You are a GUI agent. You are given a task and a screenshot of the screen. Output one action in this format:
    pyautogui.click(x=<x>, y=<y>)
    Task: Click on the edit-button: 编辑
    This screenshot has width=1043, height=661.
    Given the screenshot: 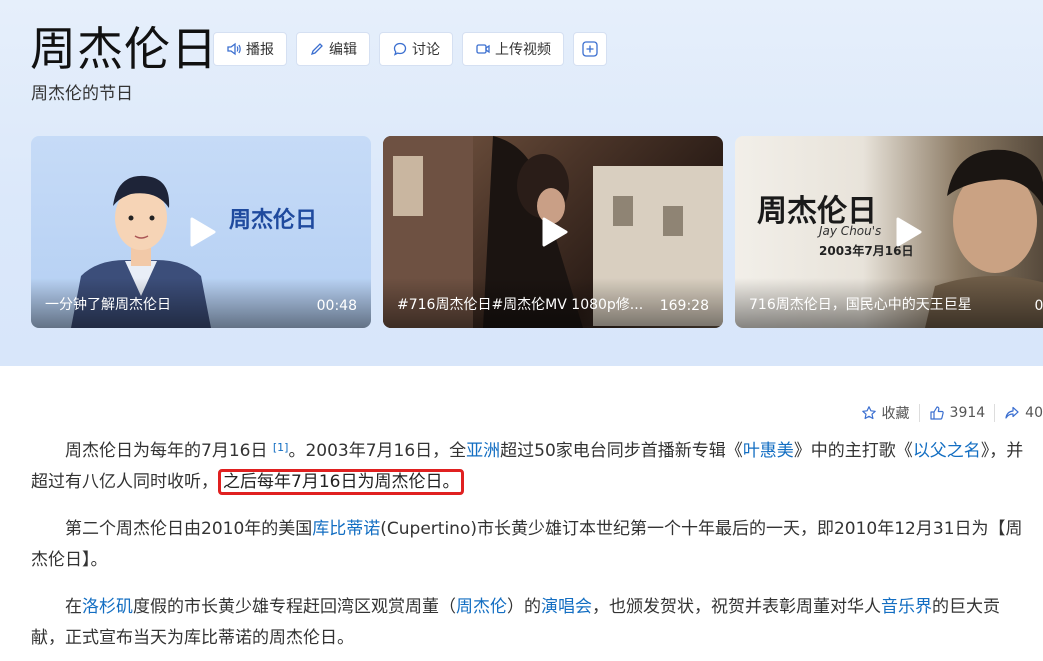 What is the action you would take?
    pyautogui.click(x=333, y=49)
    